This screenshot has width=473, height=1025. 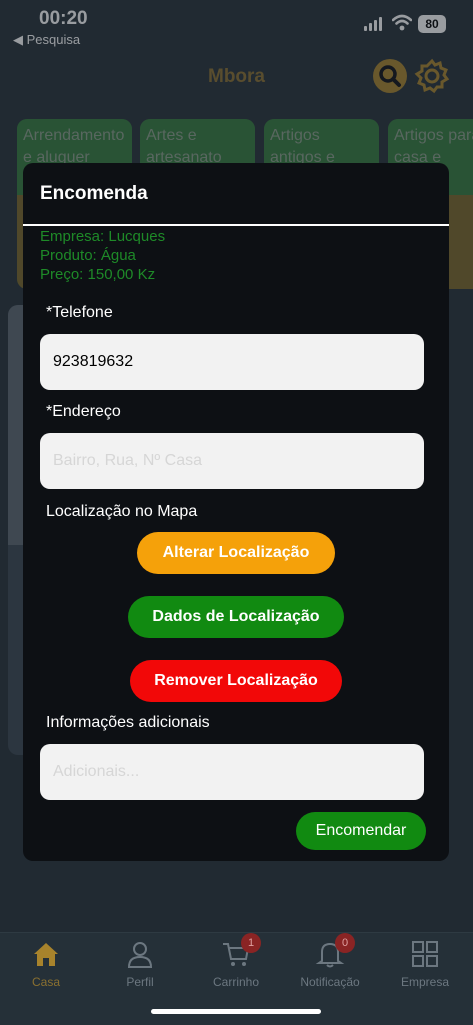 I want to click on map-location-label: Localização no Mapa, so click(x=122, y=511).